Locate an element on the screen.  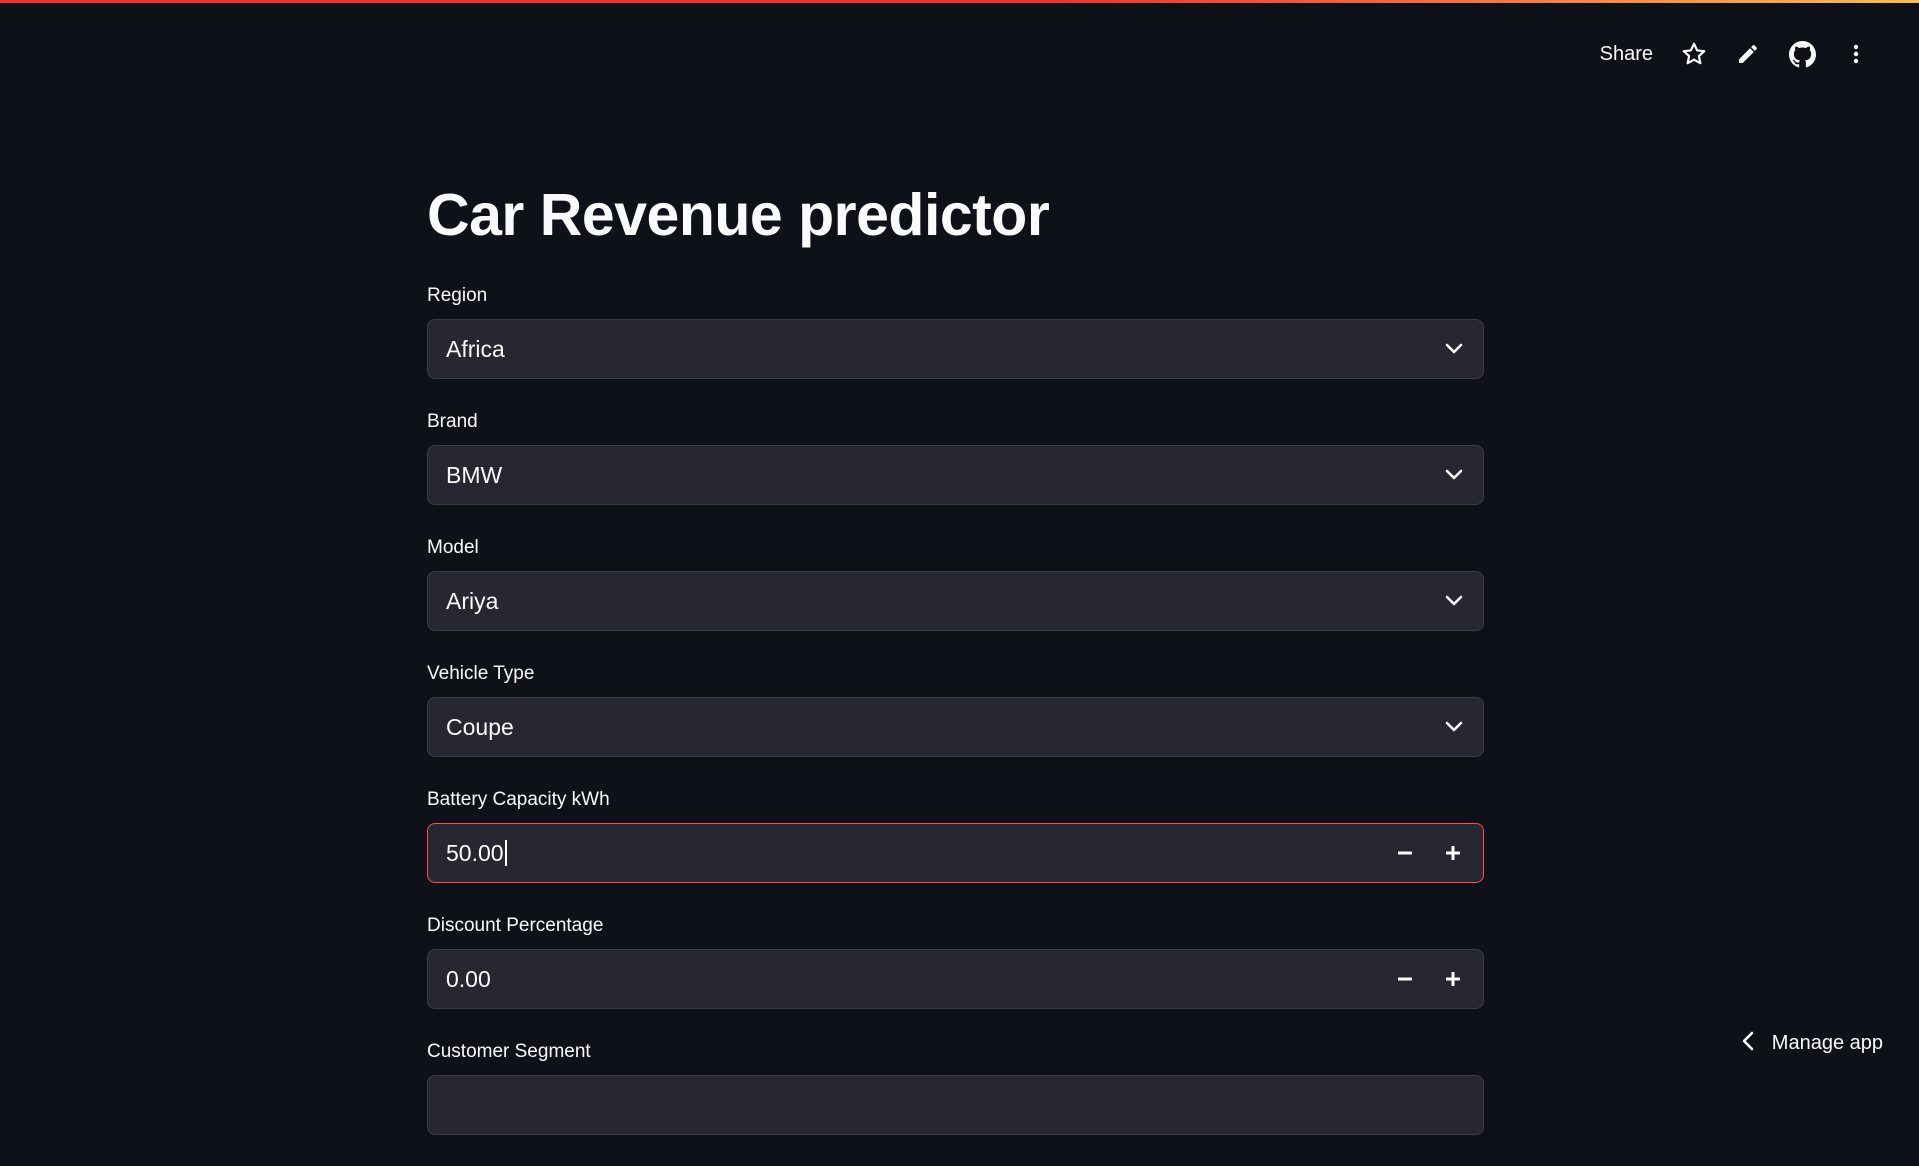
battery-capacity-field: Battery Capacity kWh 50.00 is located at coordinates (955, 851).